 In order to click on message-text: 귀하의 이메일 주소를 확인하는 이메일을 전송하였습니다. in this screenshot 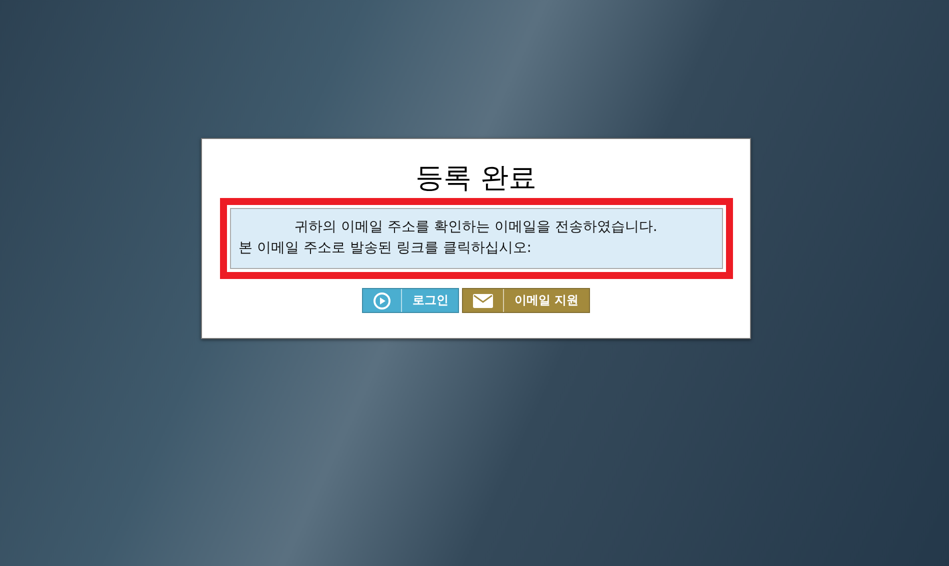, I will do `click(476, 227)`.